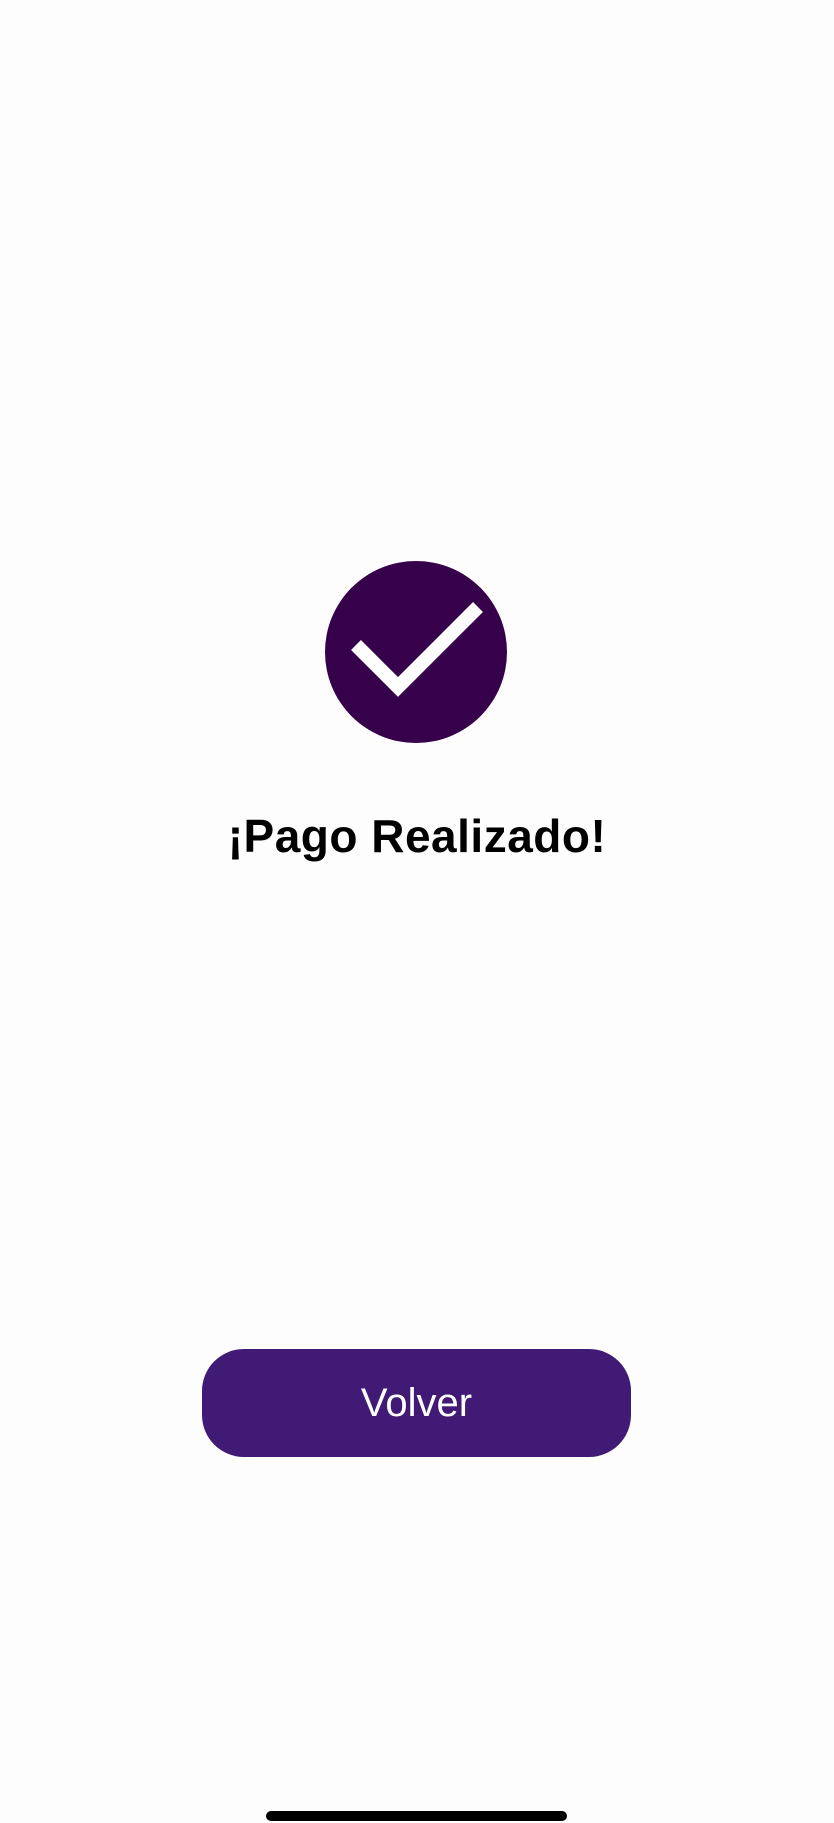 The height and width of the screenshot is (1823, 834). What do you see at coordinates (416, 1816) in the screenshot?
I see `home-indicator` at bounding box center [416, 1816].